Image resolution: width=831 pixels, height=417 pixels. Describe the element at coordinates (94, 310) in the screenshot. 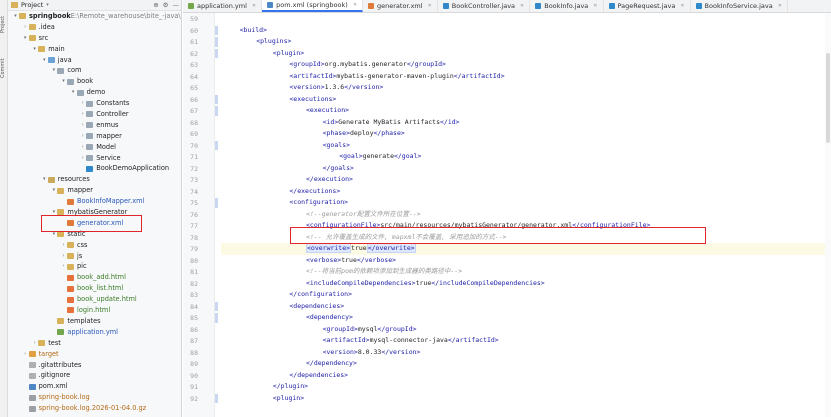

I see `tree-item: login.html` at that location.